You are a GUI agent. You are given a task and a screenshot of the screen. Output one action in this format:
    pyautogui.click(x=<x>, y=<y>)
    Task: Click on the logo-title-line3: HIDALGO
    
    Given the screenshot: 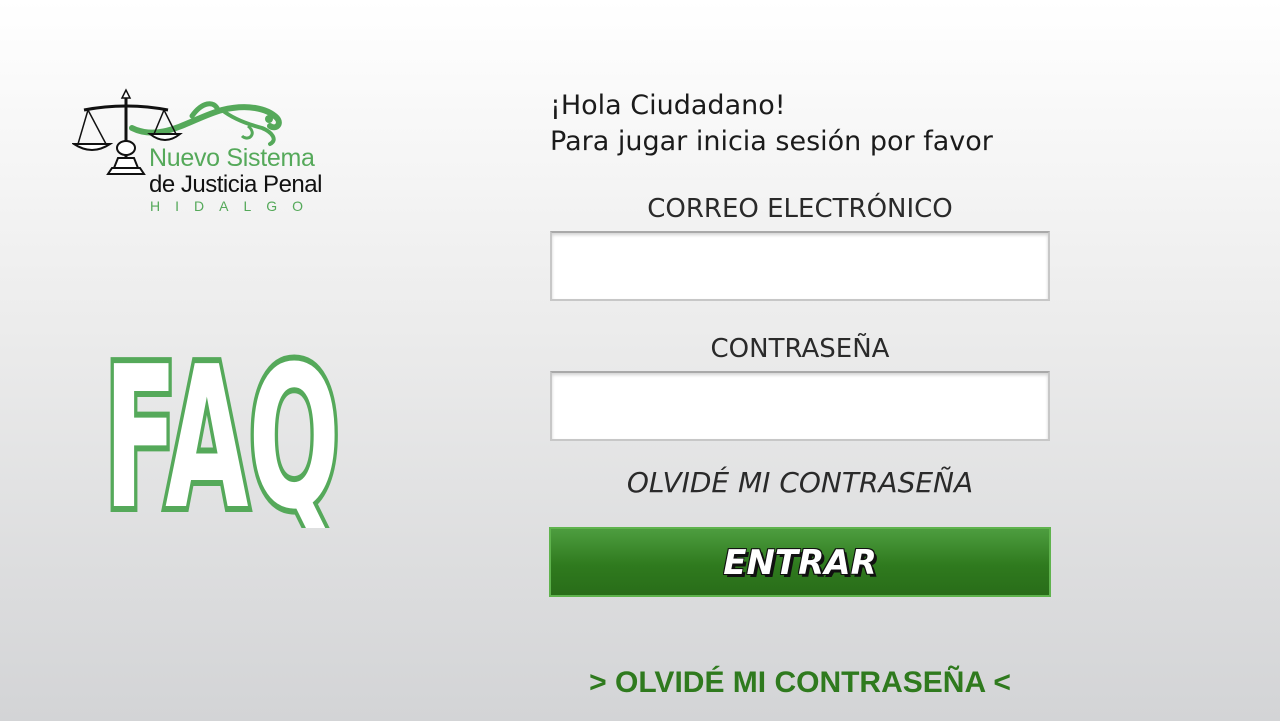 What is the action you would take?
    pyautogui.click(x=234, y=206)
    